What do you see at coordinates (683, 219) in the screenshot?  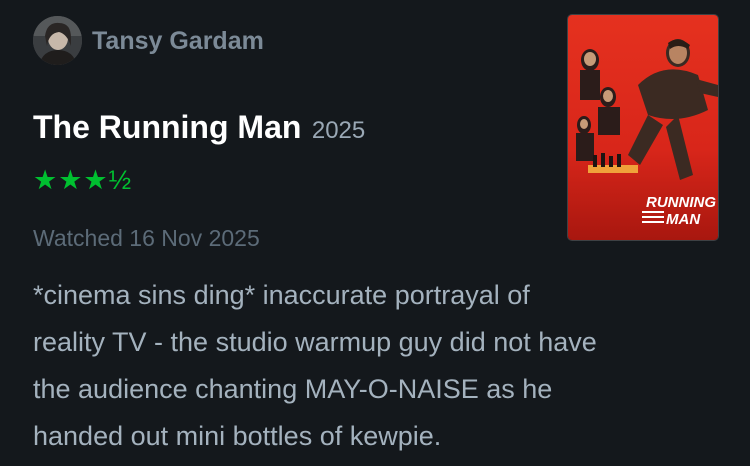 I see `poster-title-line2: MAN` at bounding box center [683, 219].